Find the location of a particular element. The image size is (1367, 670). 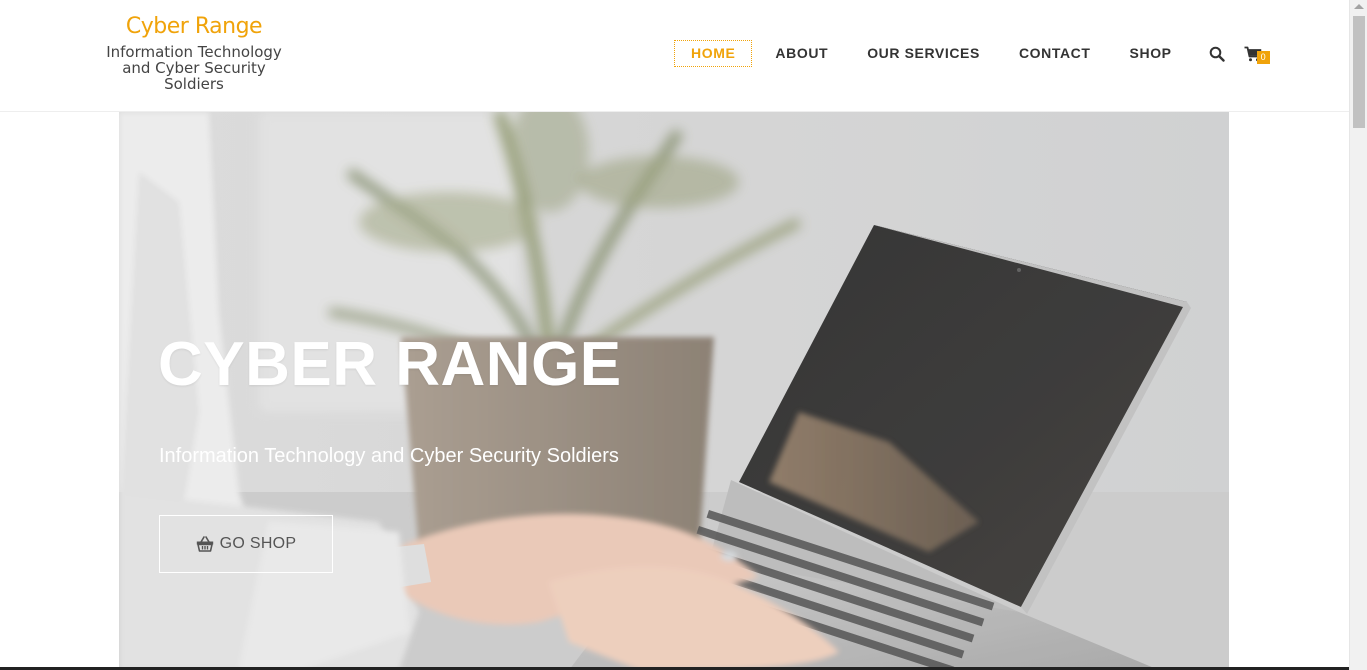

go-shop-button: GO SHOP is located at coordinates (246, 544).